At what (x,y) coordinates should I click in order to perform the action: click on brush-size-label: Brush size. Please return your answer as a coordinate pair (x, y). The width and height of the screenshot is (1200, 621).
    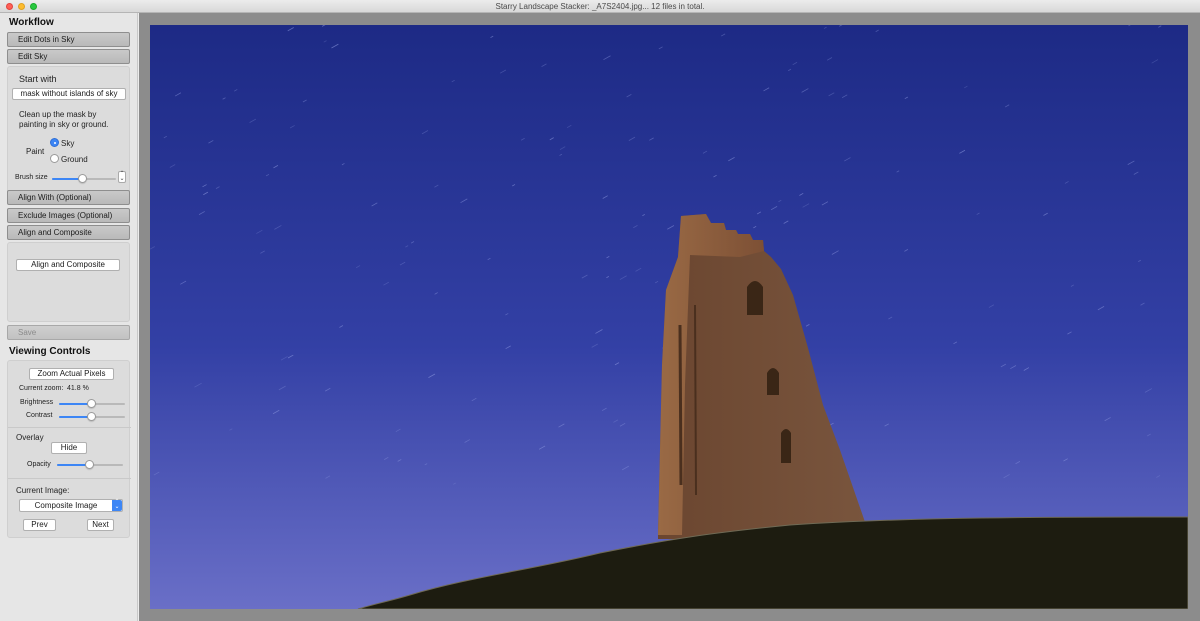
    Looking at the image, I should click on (31, 177).